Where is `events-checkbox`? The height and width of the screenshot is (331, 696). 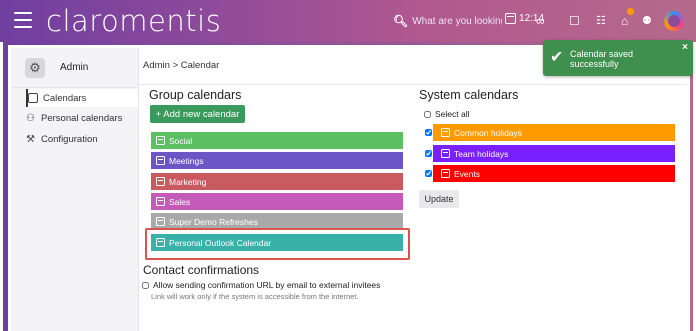
events-checkbox is located at coordinates (428, 173).